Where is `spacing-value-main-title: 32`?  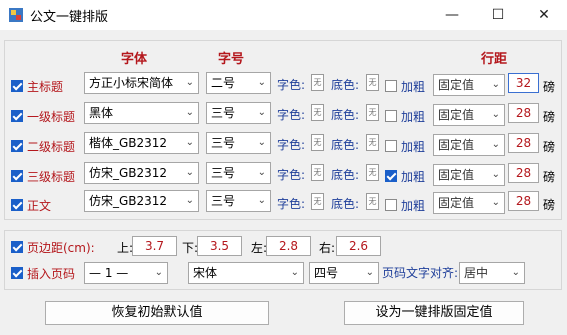
spacing-value-main-title: 32 is located at coordinates (523, 83).